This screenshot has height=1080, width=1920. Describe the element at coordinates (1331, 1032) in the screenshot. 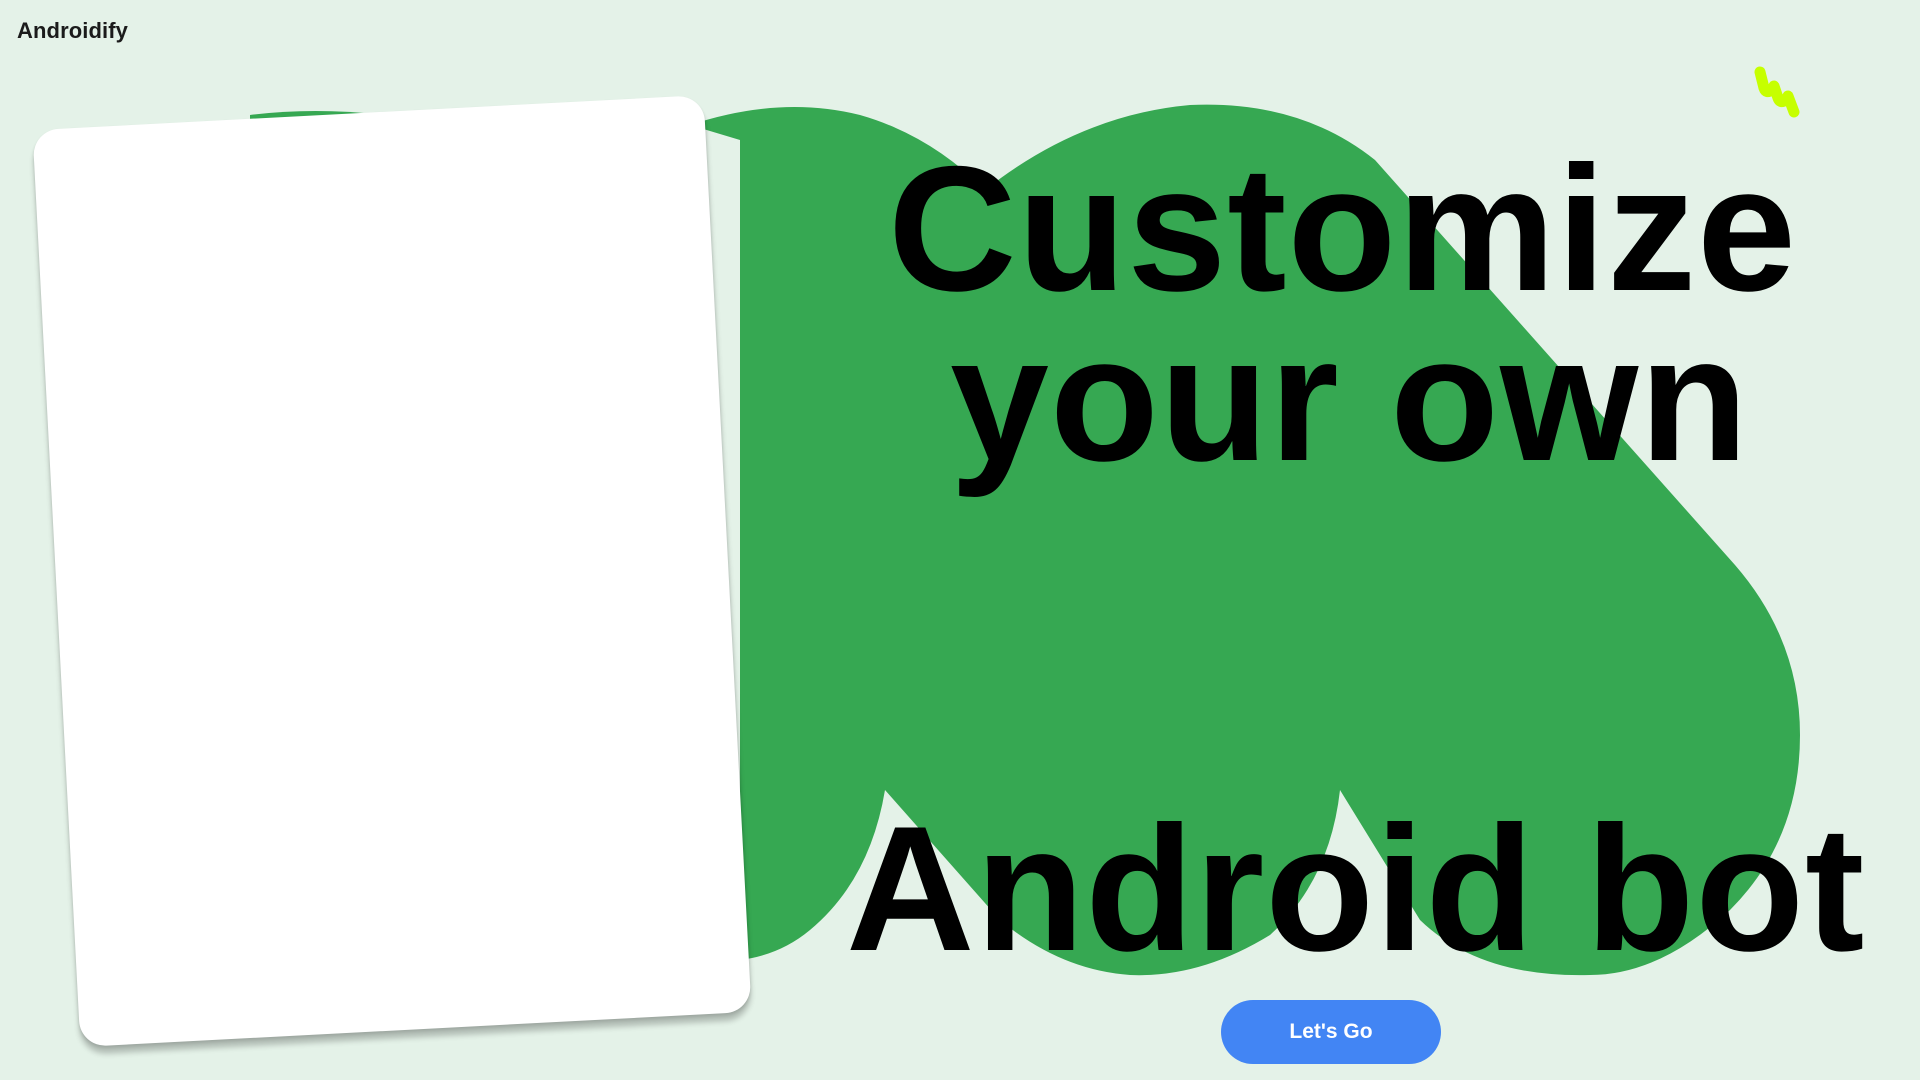

I see `lets-go-button: Let's Go` at that location.